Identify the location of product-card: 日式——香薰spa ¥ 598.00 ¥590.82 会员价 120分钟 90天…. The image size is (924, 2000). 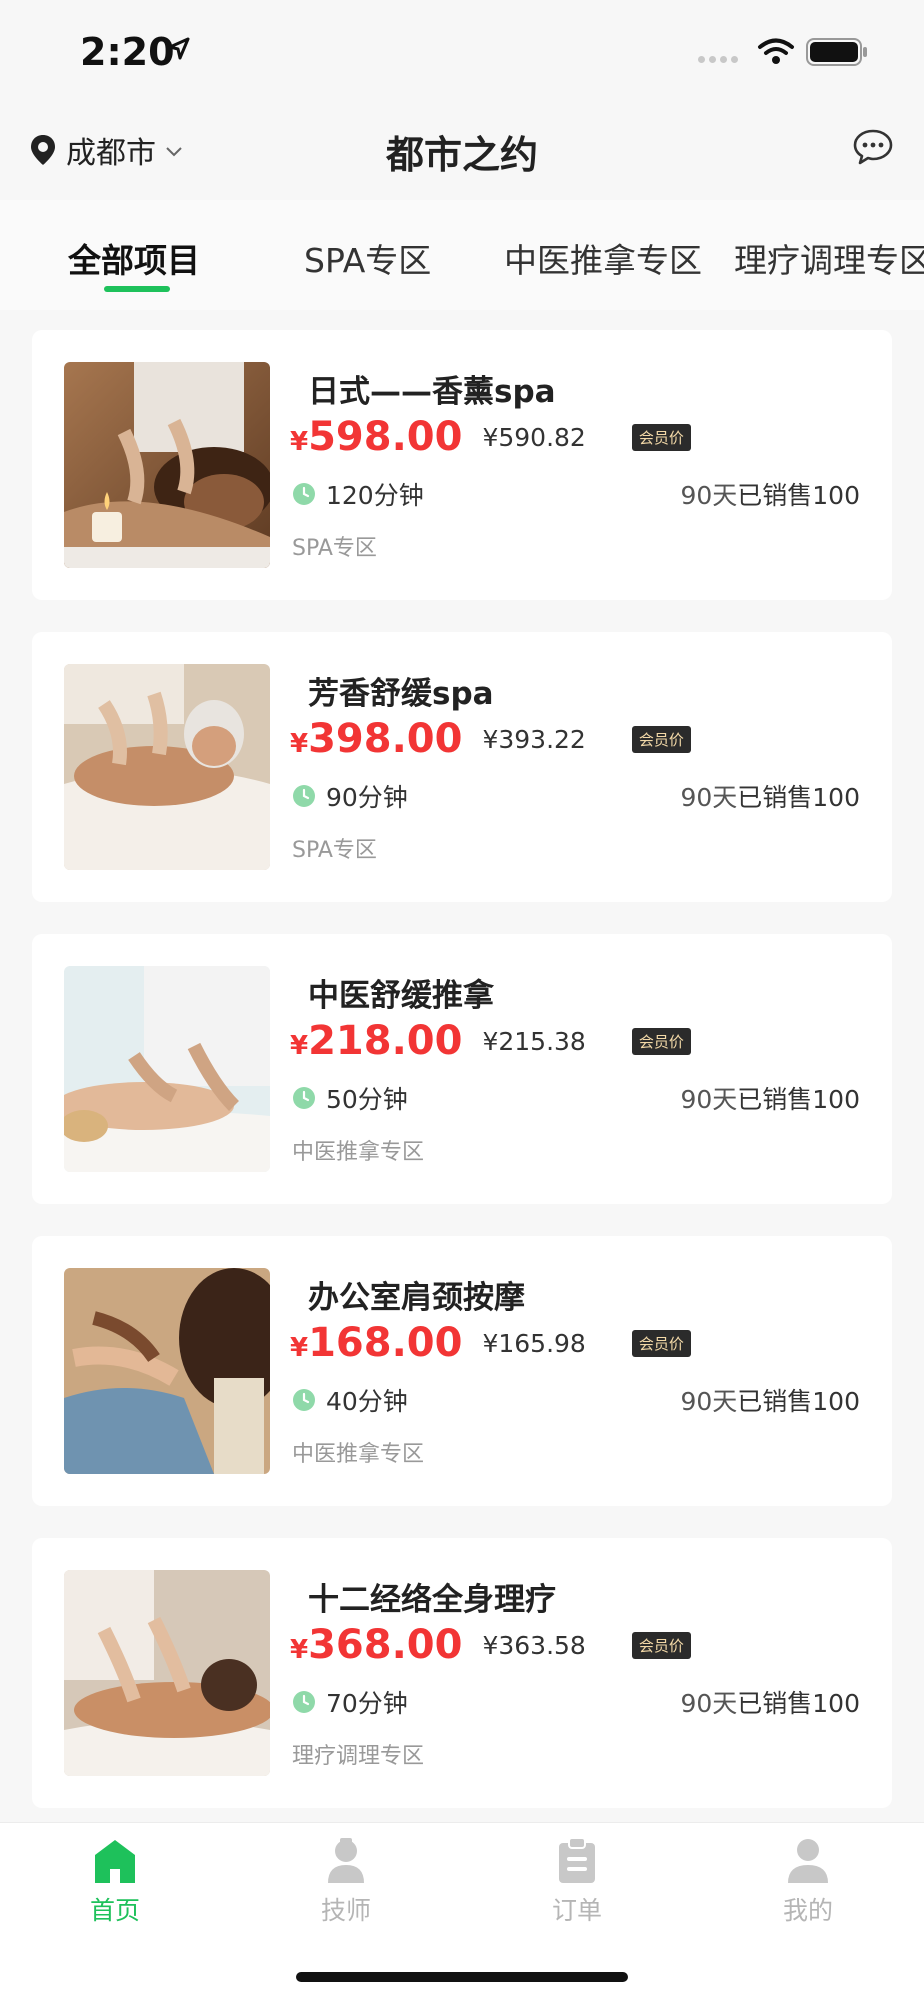
(462, 465).